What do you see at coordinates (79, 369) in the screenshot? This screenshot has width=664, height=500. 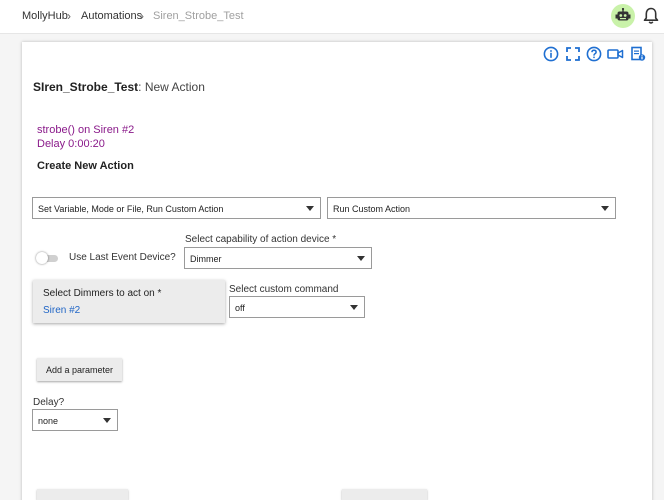 I see `add-parameter-button: Add a parameter` at bounding box center [79, 369].